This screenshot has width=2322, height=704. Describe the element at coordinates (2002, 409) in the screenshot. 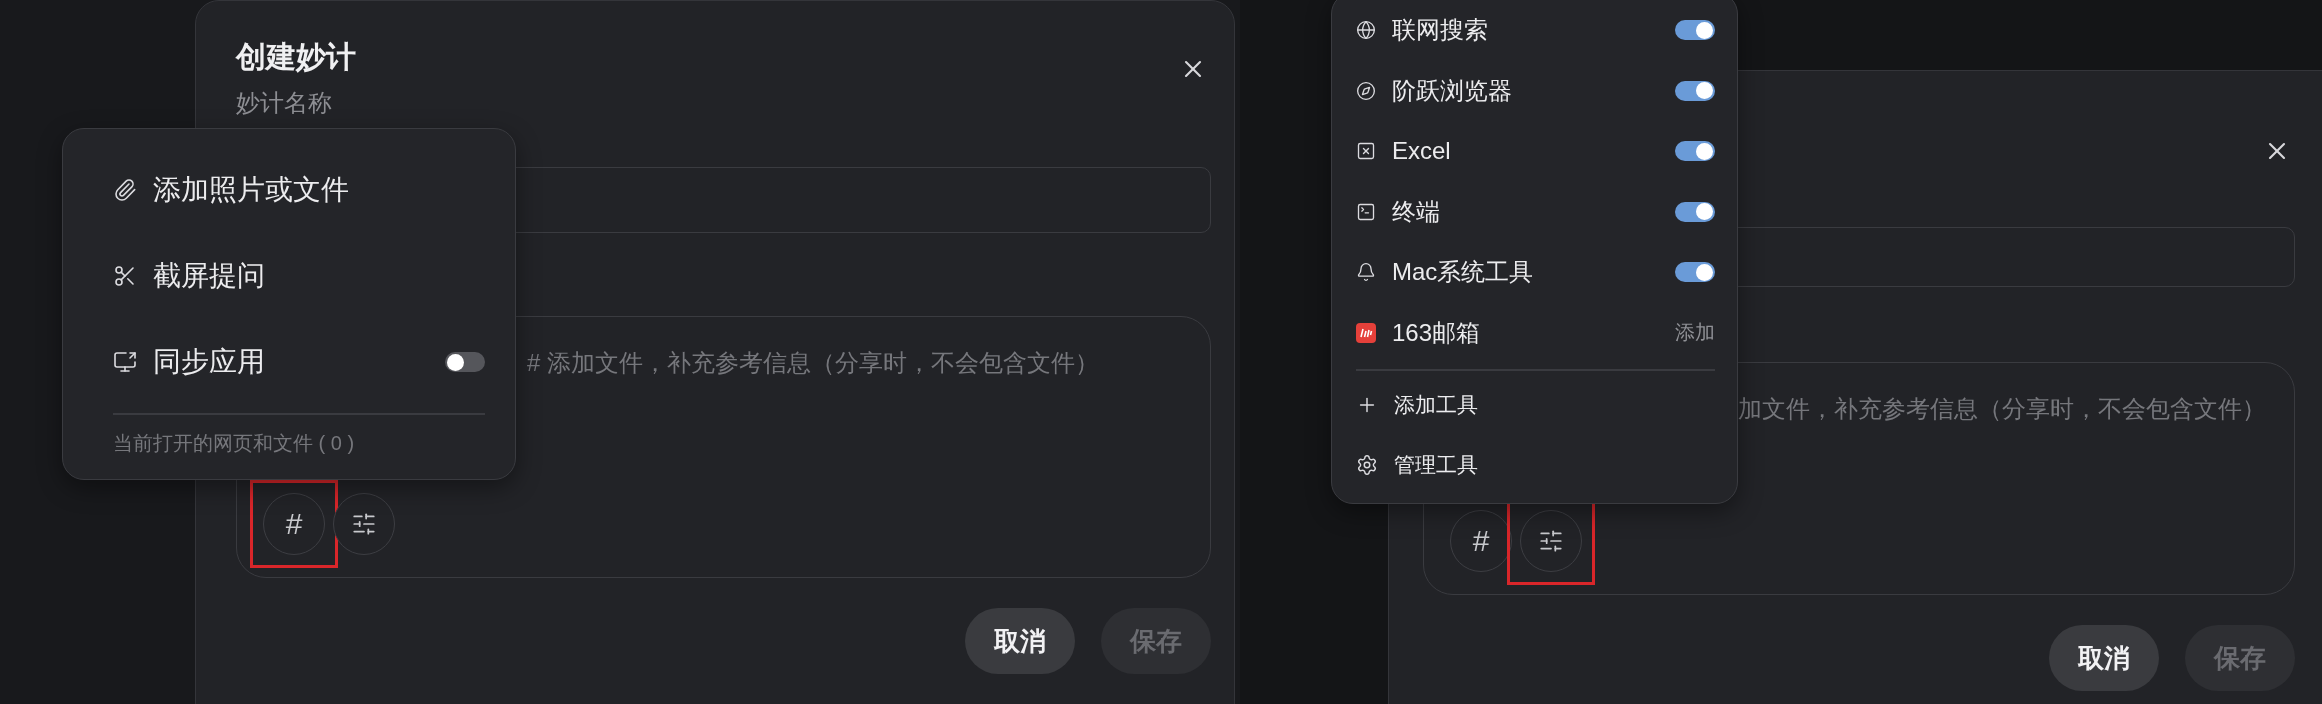

I see `note-placeholder: 加文件，补充参考信息（分享时，不会包含文件）` at that location.